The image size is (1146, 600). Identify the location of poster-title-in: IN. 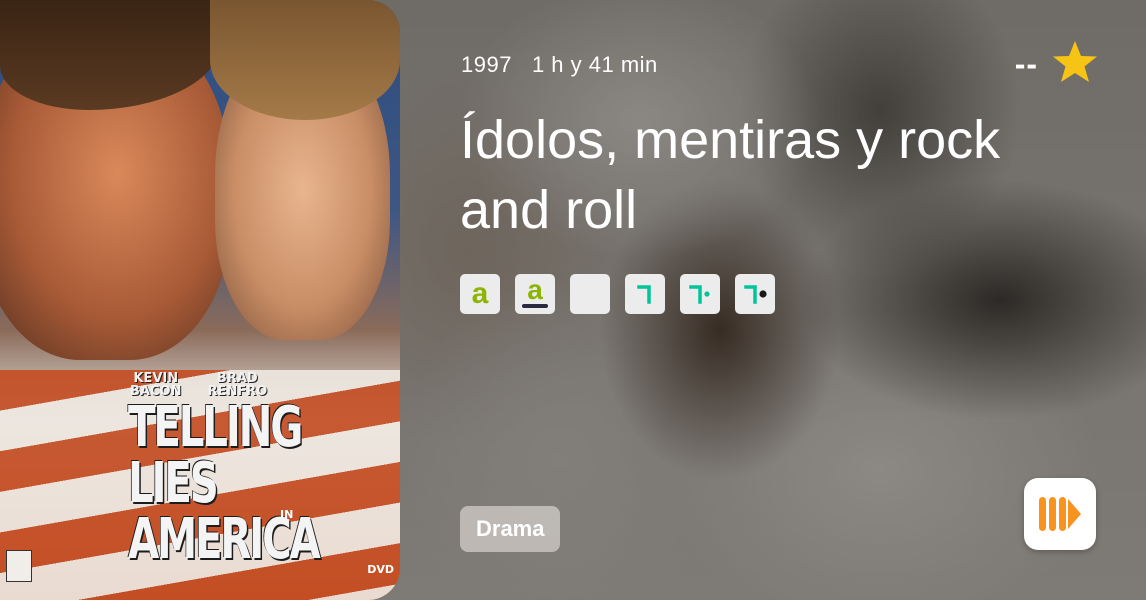
(287, 514).